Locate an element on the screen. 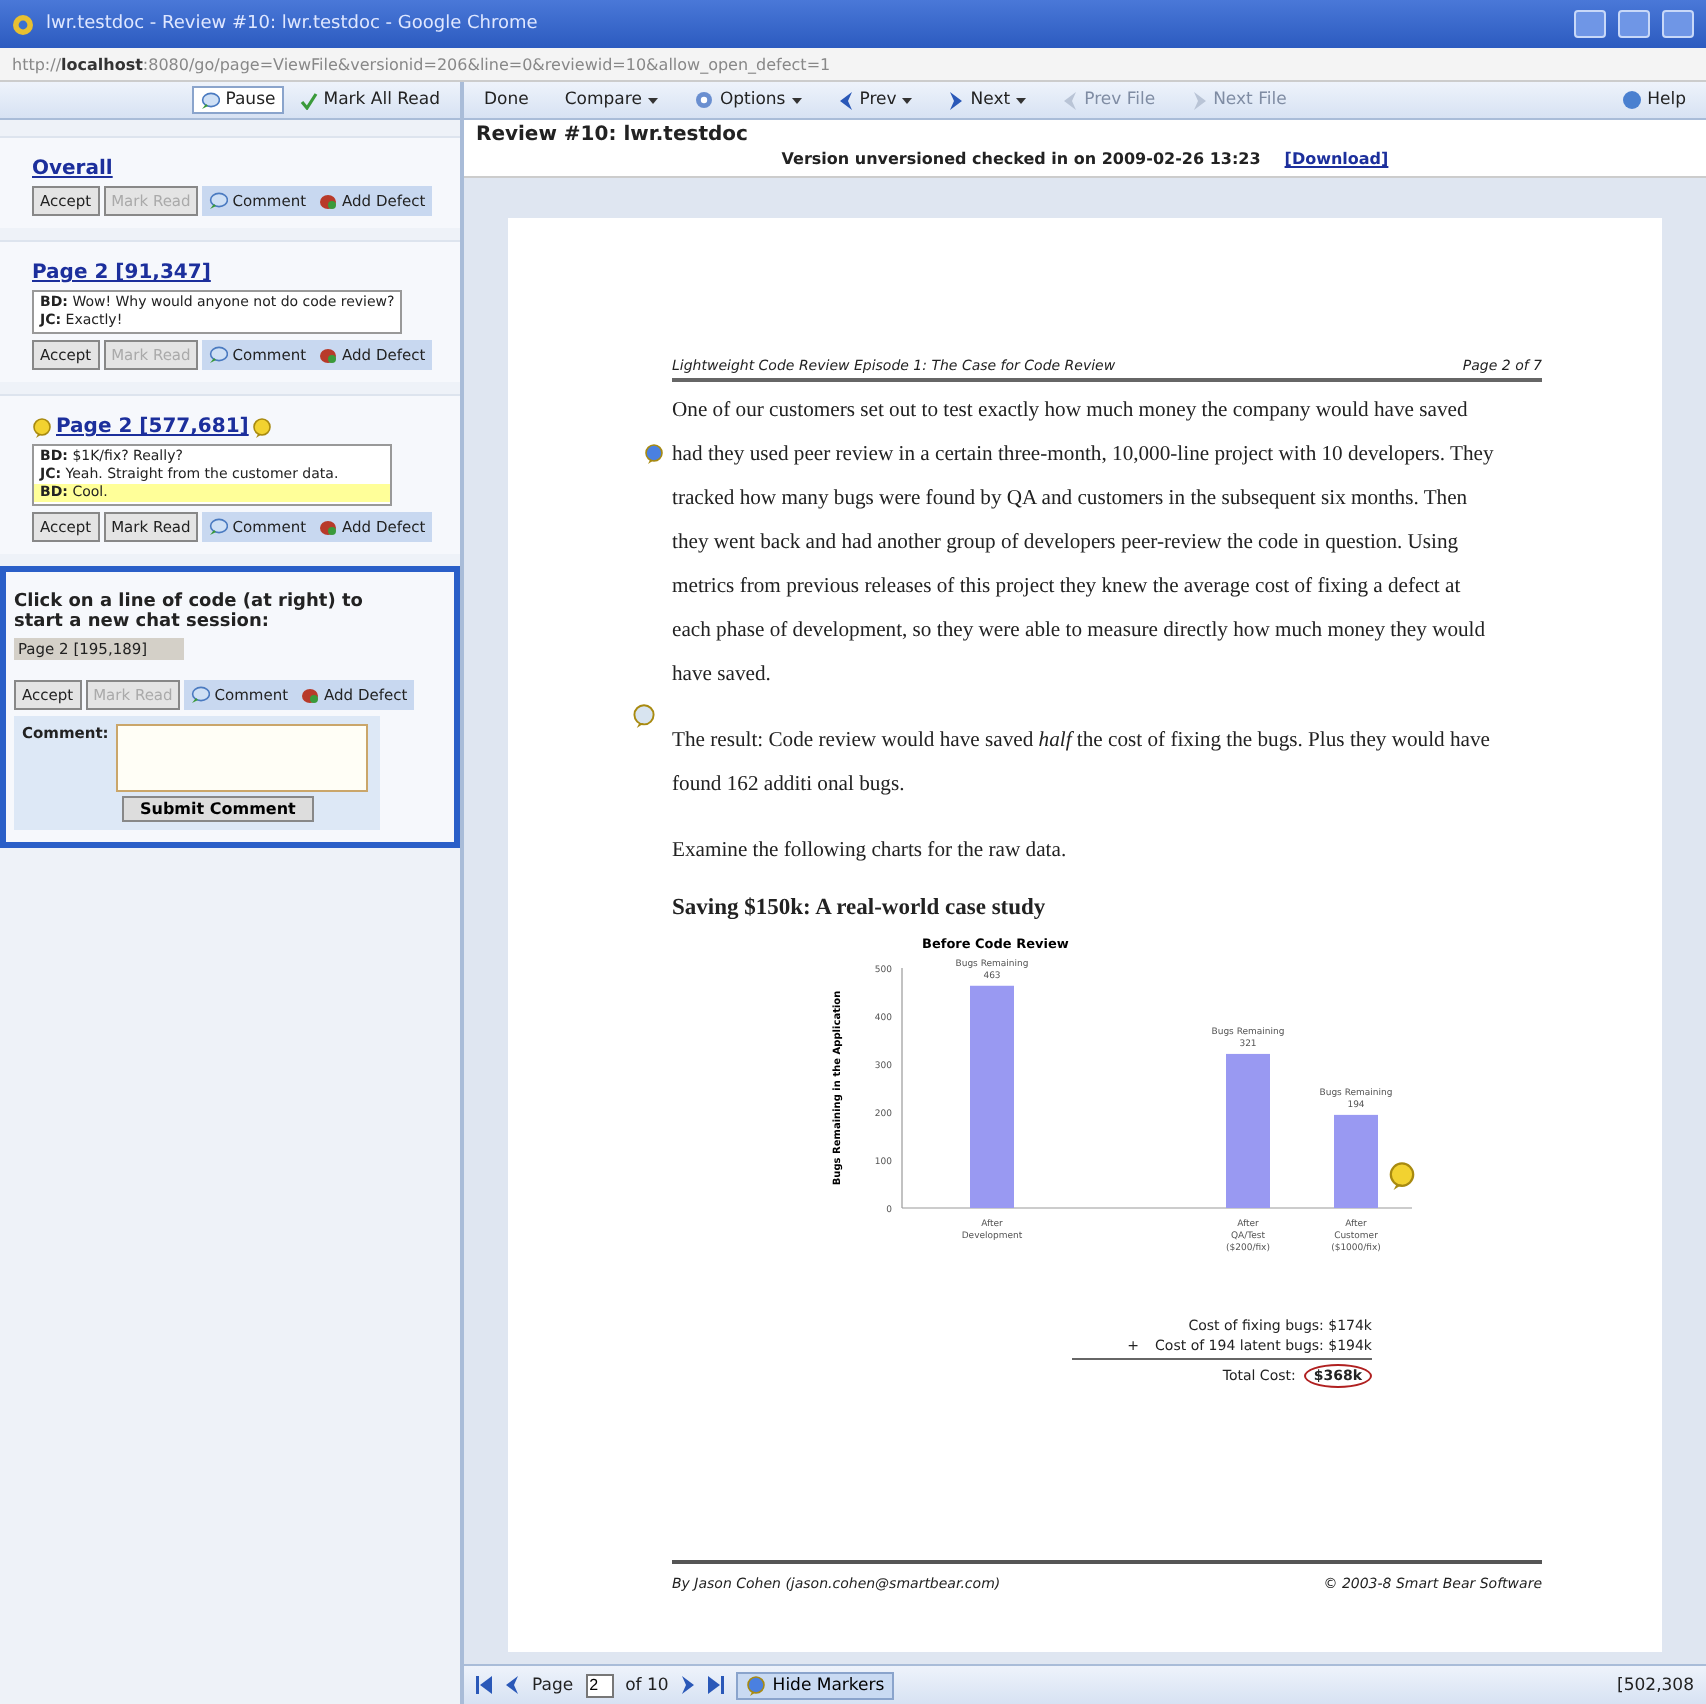 This screenshot has height=1704, width=1706. first-page-icon is located at coordinates (484, 1685).